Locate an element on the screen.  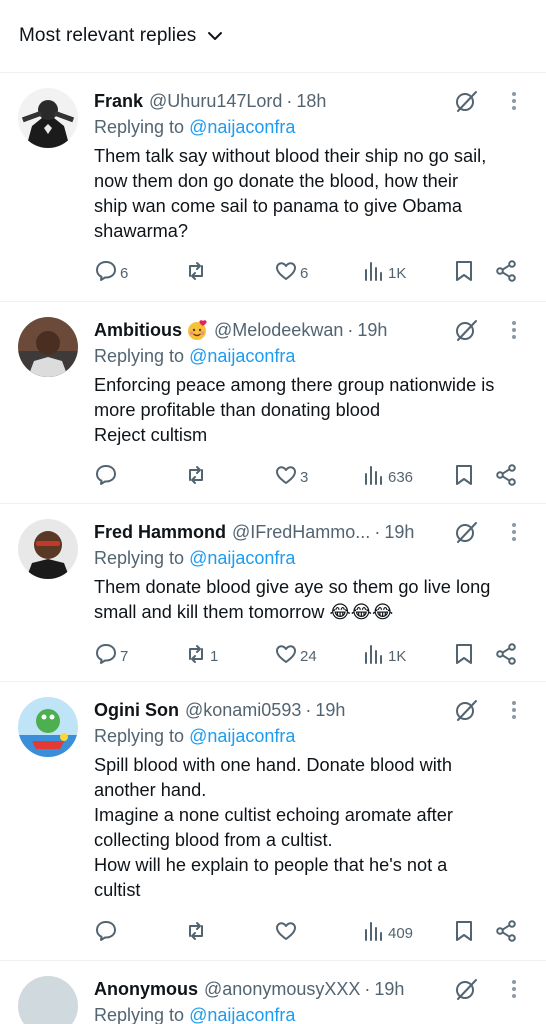
views-count: 636 is located at coordinates (401, 477).